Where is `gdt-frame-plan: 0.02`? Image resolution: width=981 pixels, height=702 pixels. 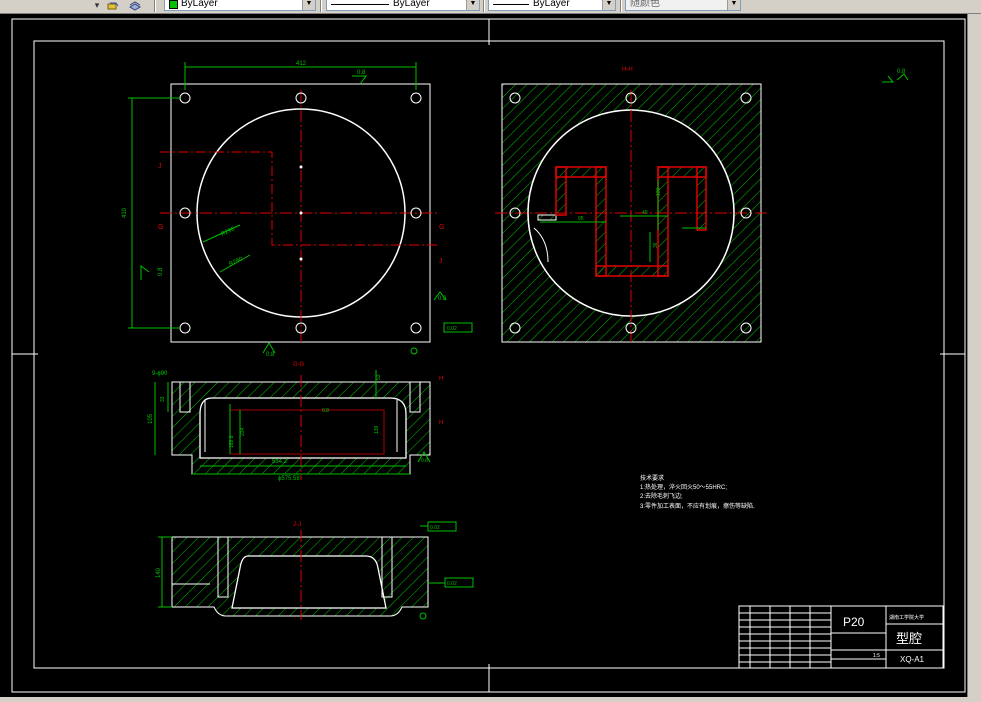
gdt-frame-plan: 0.02 is located at coordinates (452, 329).